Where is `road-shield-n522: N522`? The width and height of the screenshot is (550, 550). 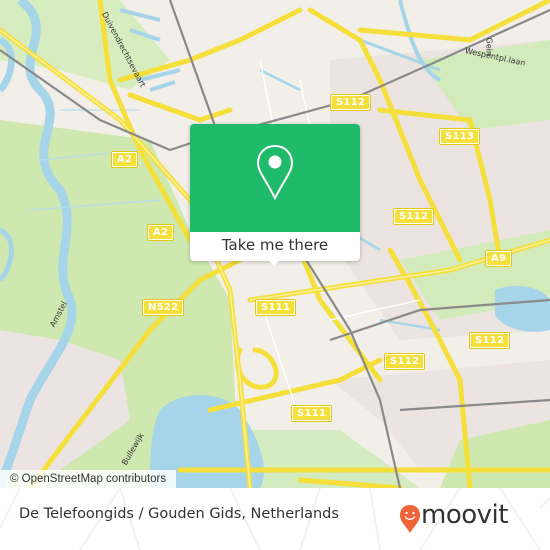
road-shield-n522: N522 is located at coordinates (163, 307).